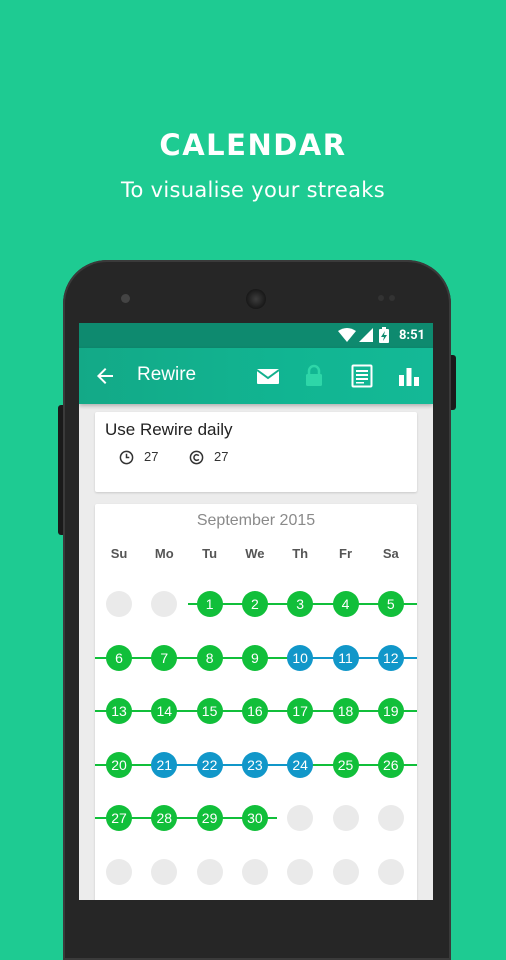 The height and width of the screenshot is (960, 506). What do you see at coordinates (119, 553) in the screenshot?
I see `weekday-label: Su` at bounding box center [119, 553].